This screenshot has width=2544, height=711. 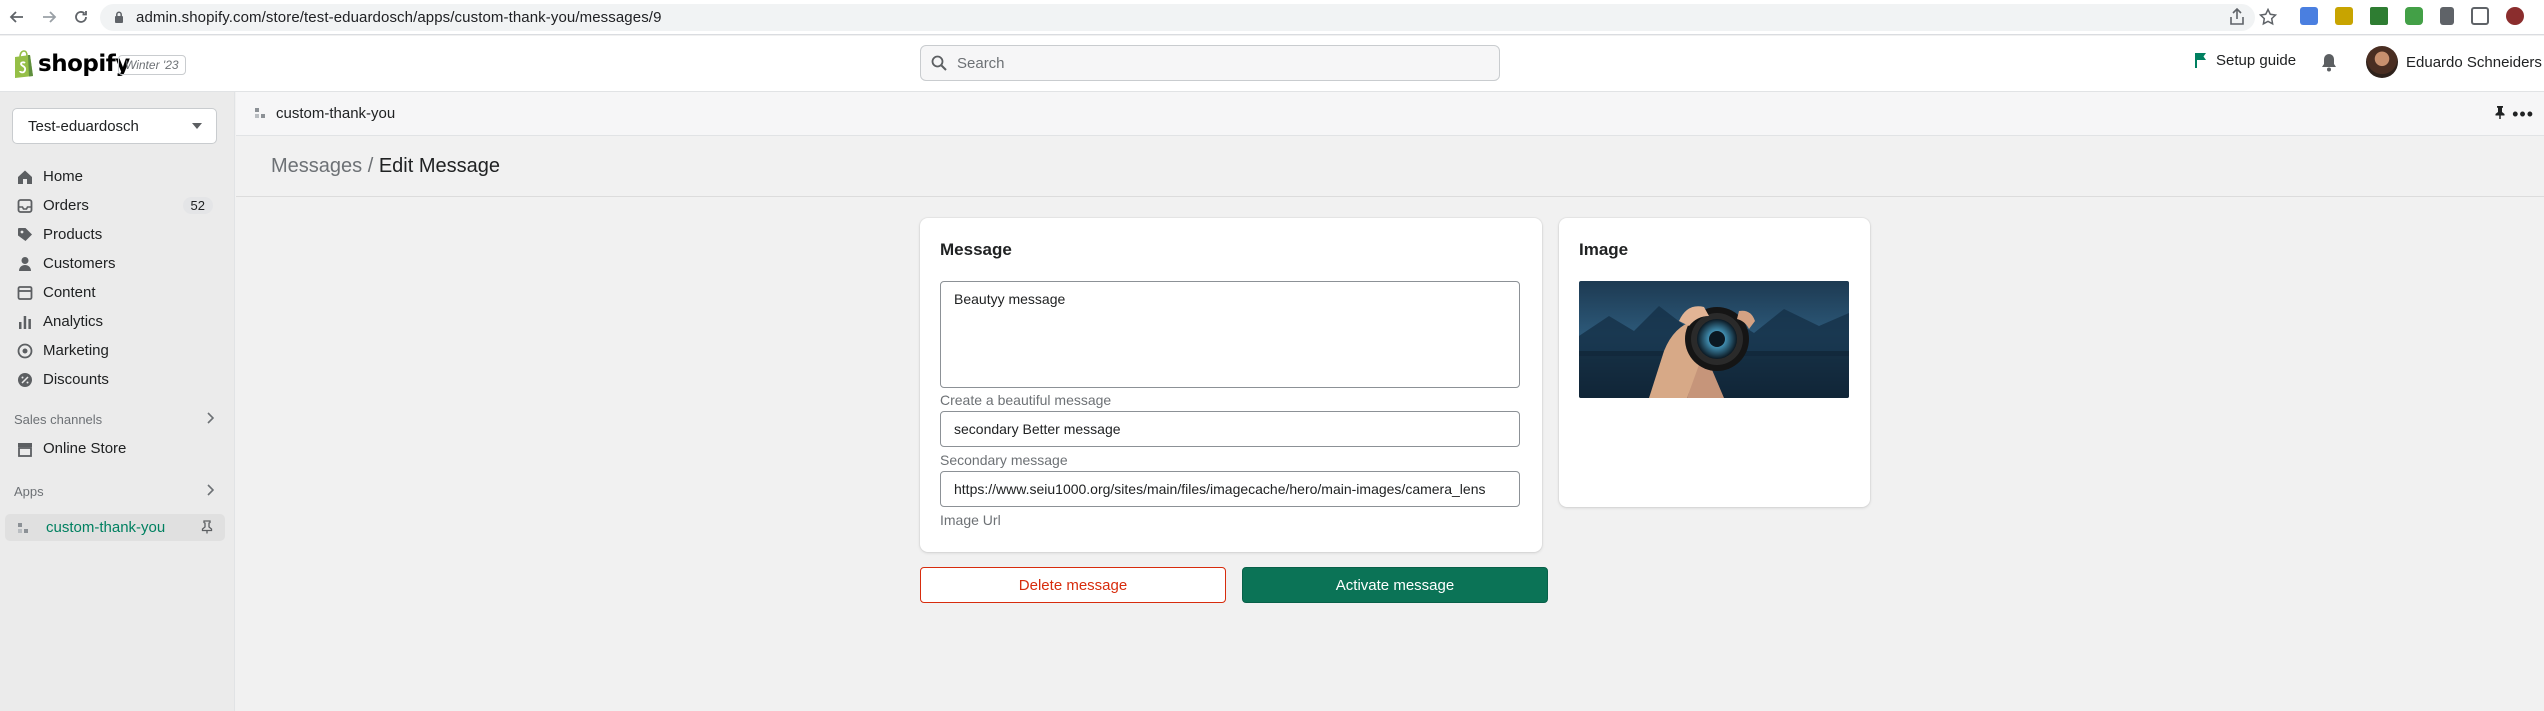 What do you see at coordinates (1395, 585) in the screenshot?
I see `activate-message-button: Activate message` at bounding box center [1395, 585].